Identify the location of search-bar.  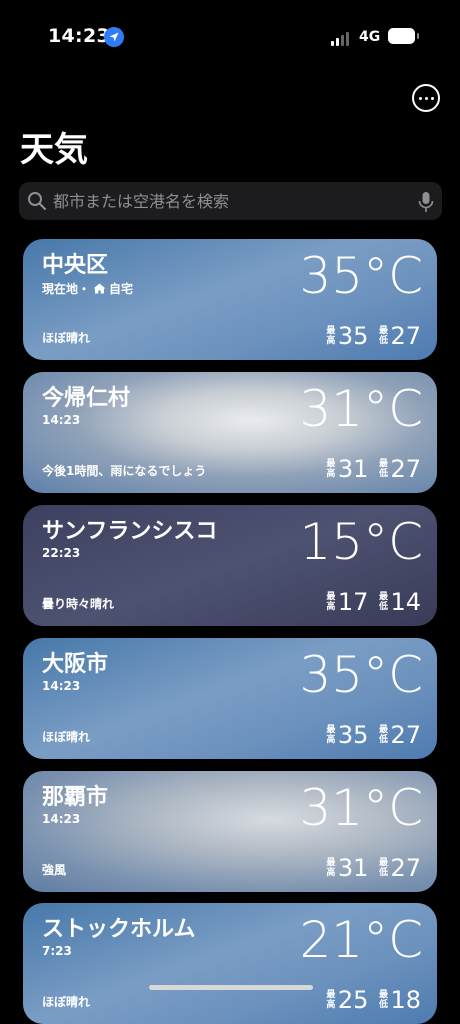
(230, 201).